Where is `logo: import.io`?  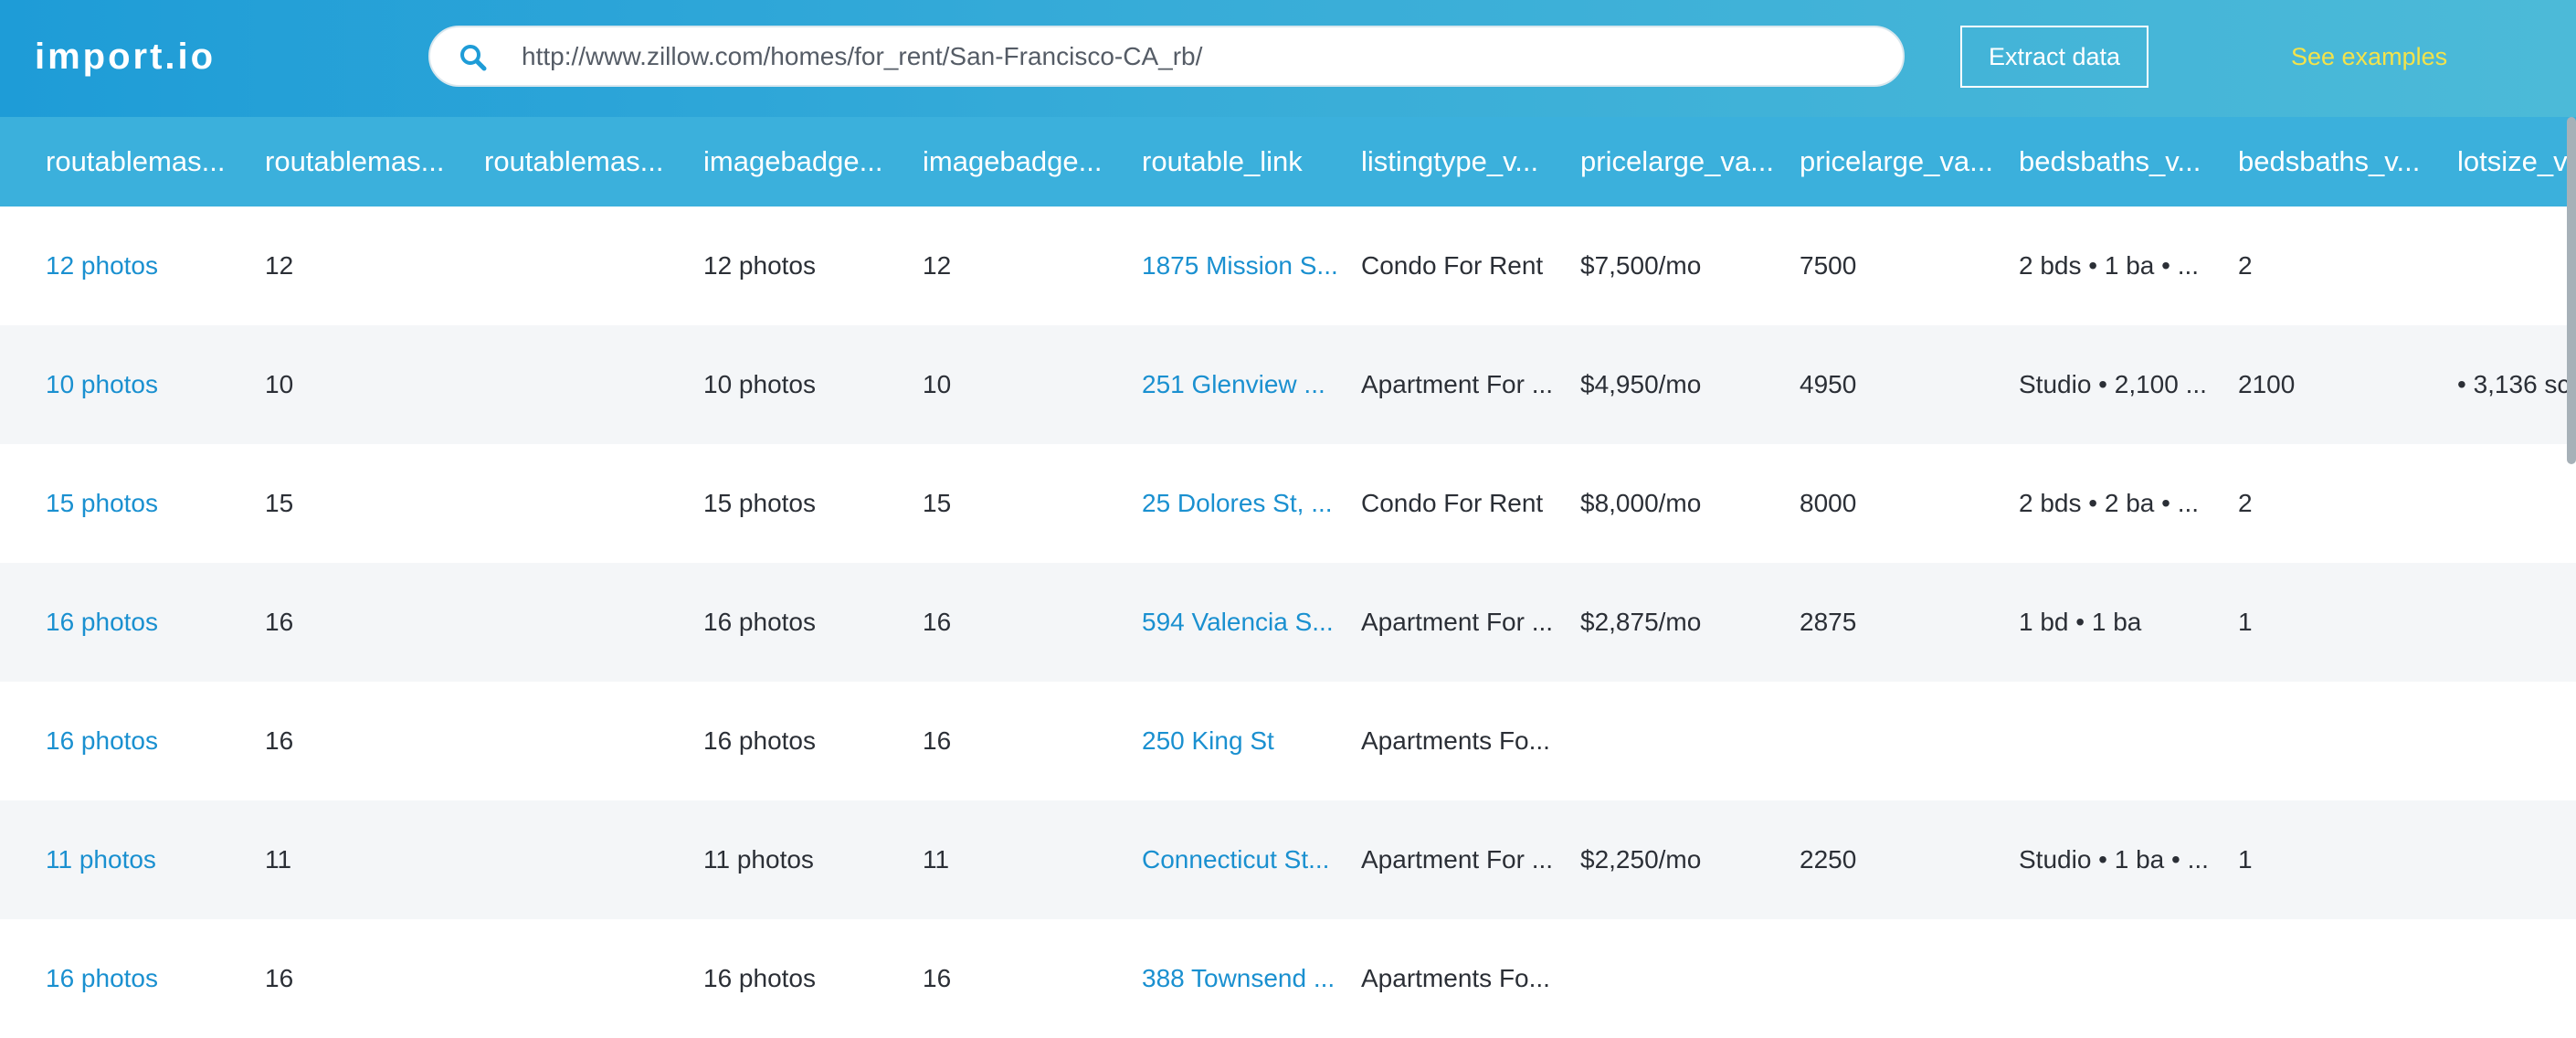 logo: import.io is located at coordinates (125, 56).